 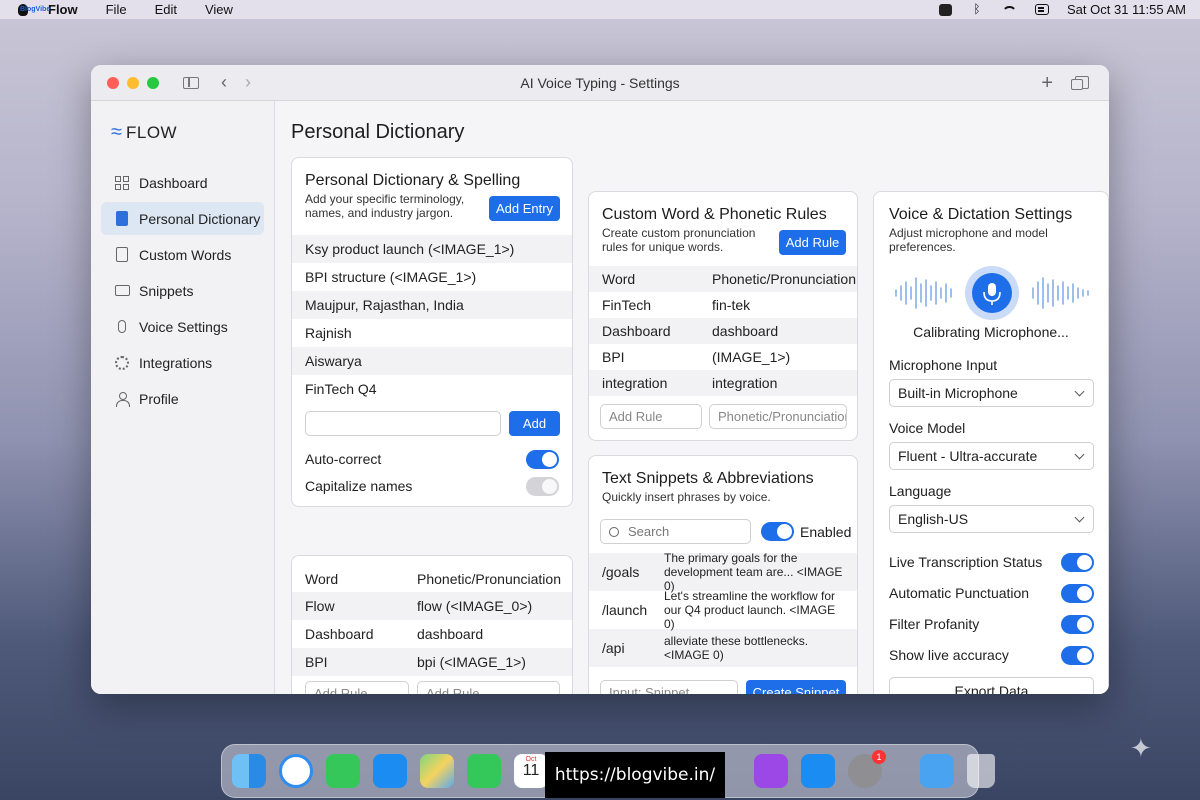 What do you see at coordinates (432, 249) in the screenshot?
I see `list-item: Ksy product launch (<IMAGE_1>)` at bounding box center [432, 249].